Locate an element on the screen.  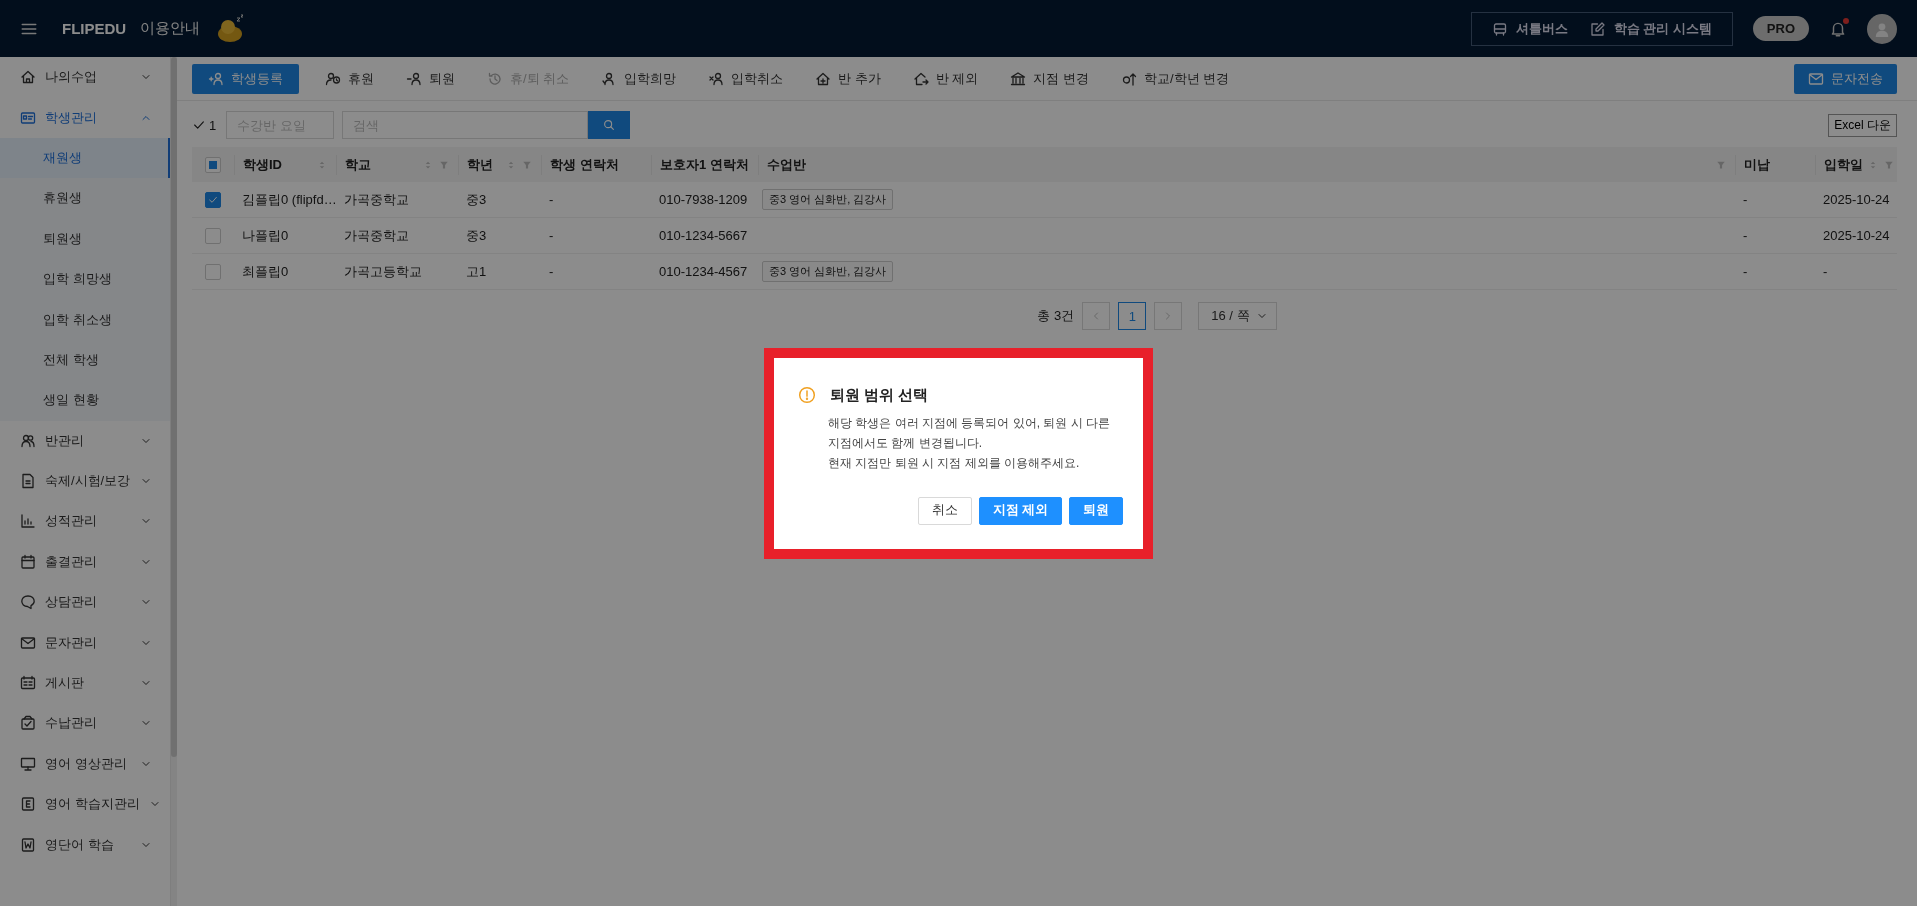
notification-button is located at coordinates (1838, 28).